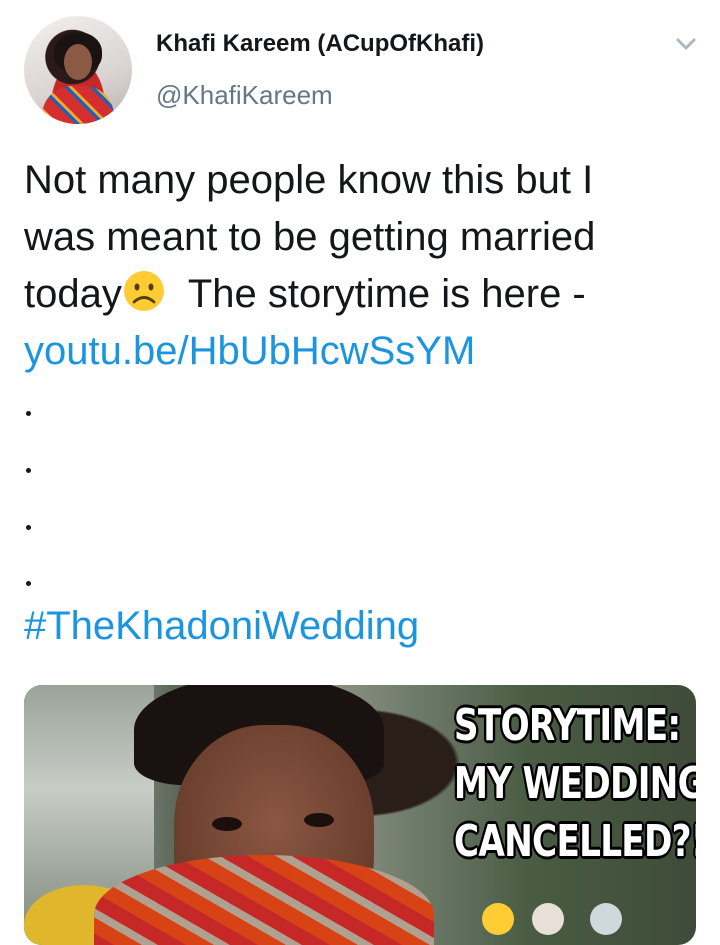 The width and height of the screenshot is (720, 945). I want to click on tweet-text-line: today The storytime is here -, so click(362, 294).